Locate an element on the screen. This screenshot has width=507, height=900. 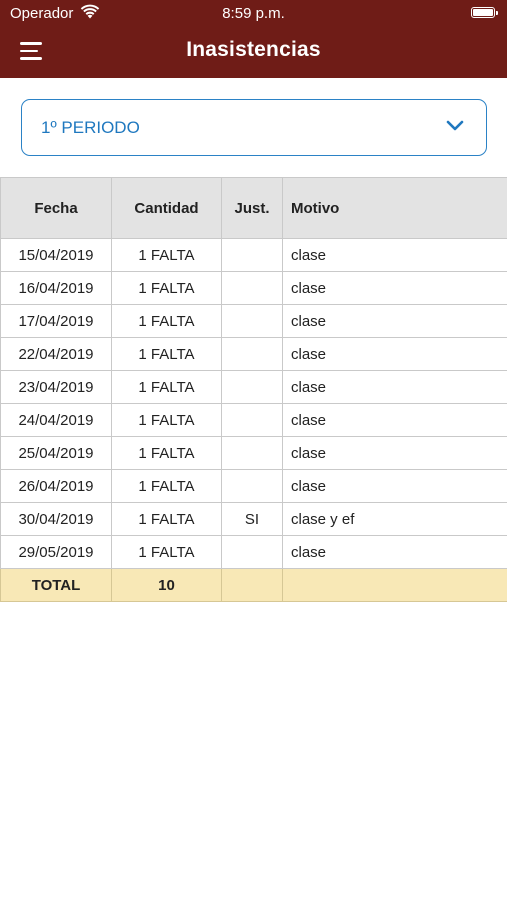
table-row: 22/04/2019 1 FALTA clase is located at coordinates (253, 354).